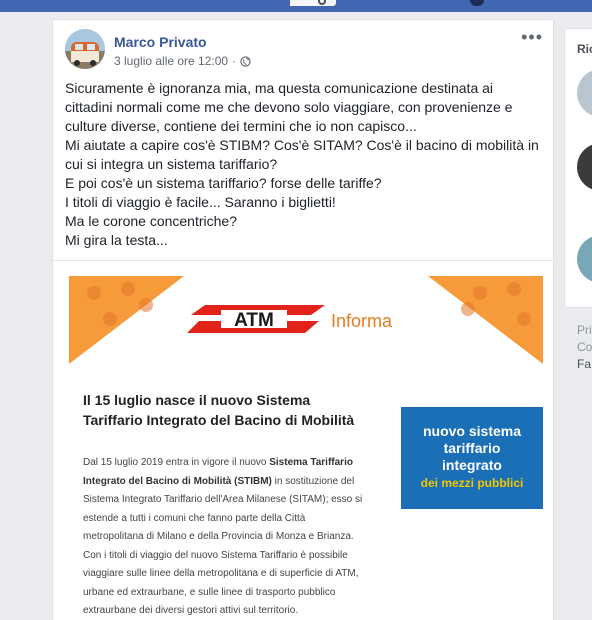  I want to click on atm-banner: ATM Informa, so click(306, 320).